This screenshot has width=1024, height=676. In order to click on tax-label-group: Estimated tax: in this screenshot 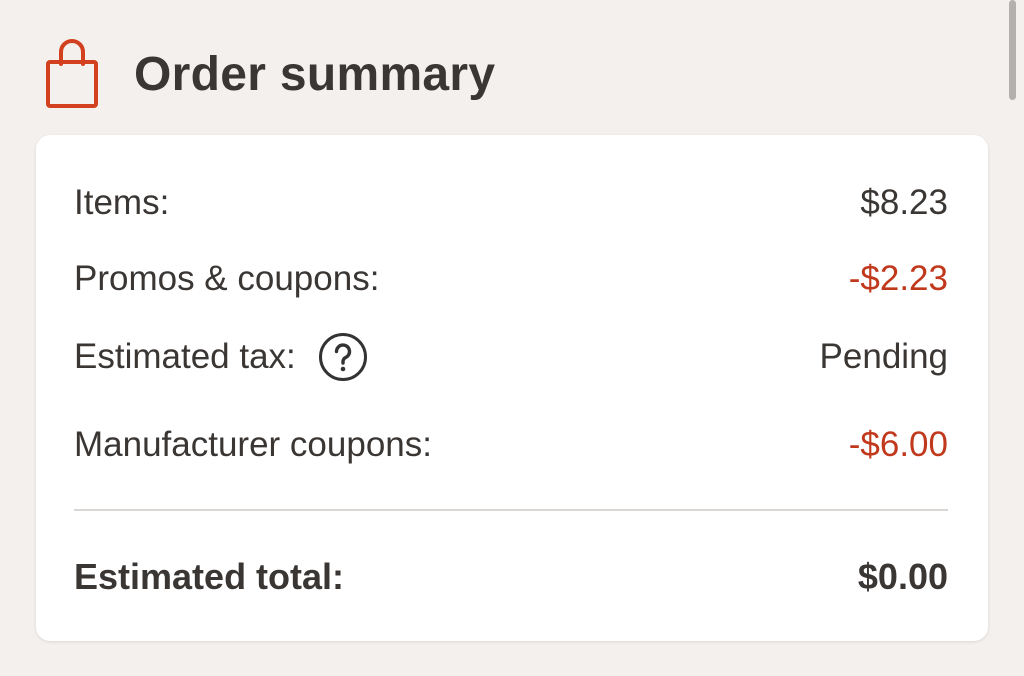, I will do `click(221, 357)`.